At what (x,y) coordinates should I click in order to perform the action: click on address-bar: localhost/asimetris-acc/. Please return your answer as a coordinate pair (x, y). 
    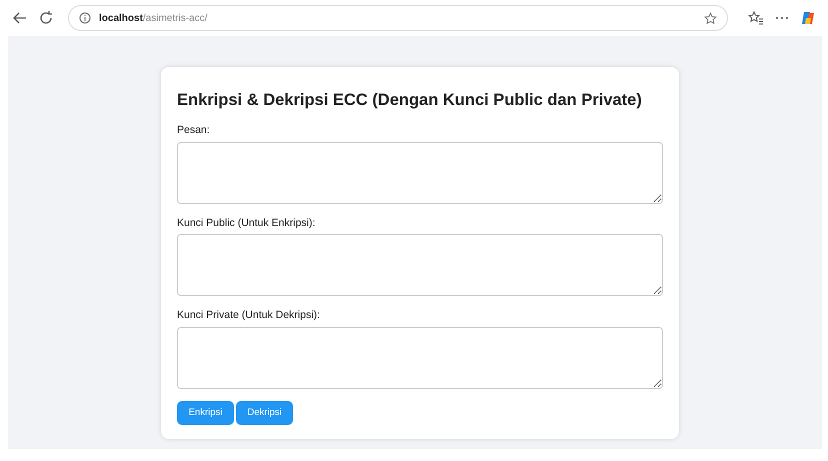
    Looking at the image, I should click on (398, 18).